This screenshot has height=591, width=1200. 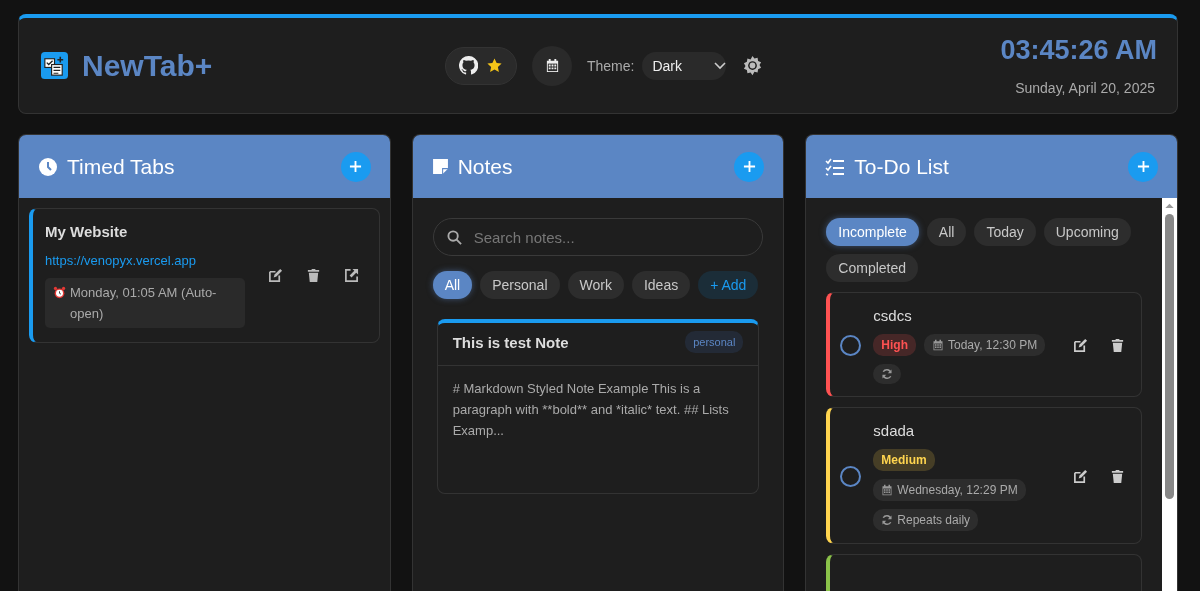 I want to click on search-icon, so click(x=454, y=237).